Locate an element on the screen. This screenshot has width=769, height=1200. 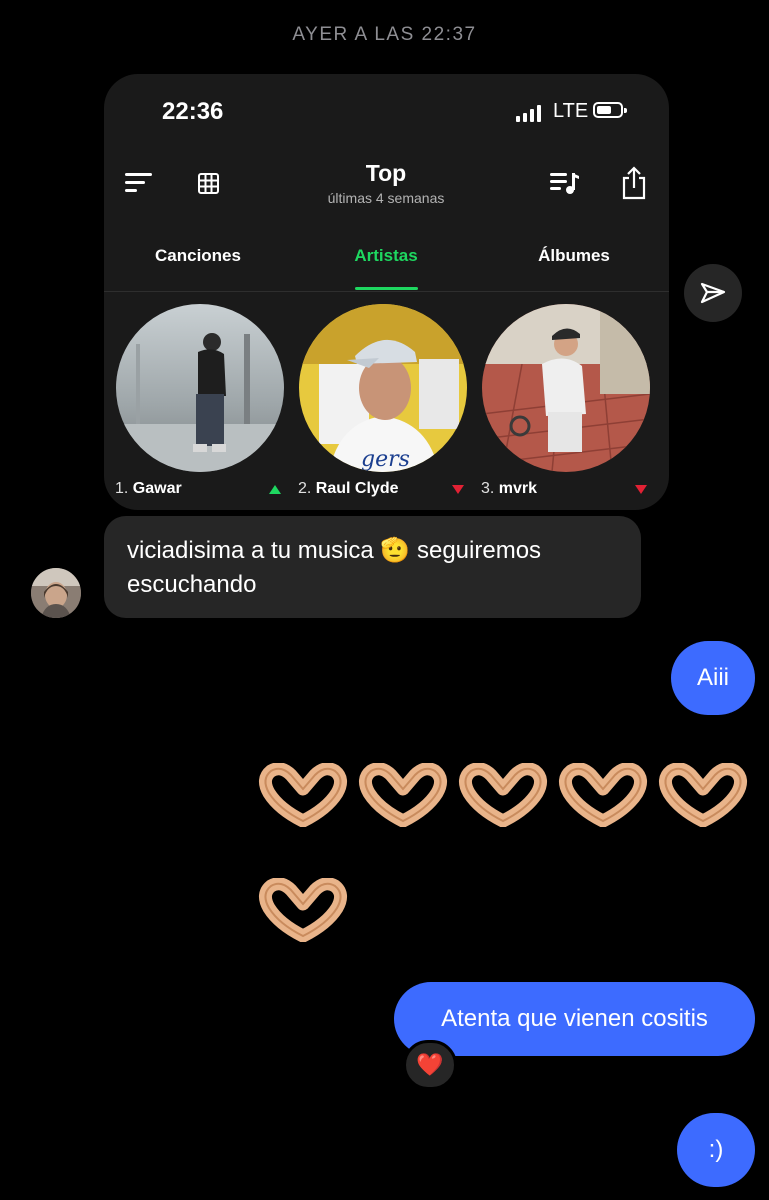
sort-icon is located at coordinates (139, 182).